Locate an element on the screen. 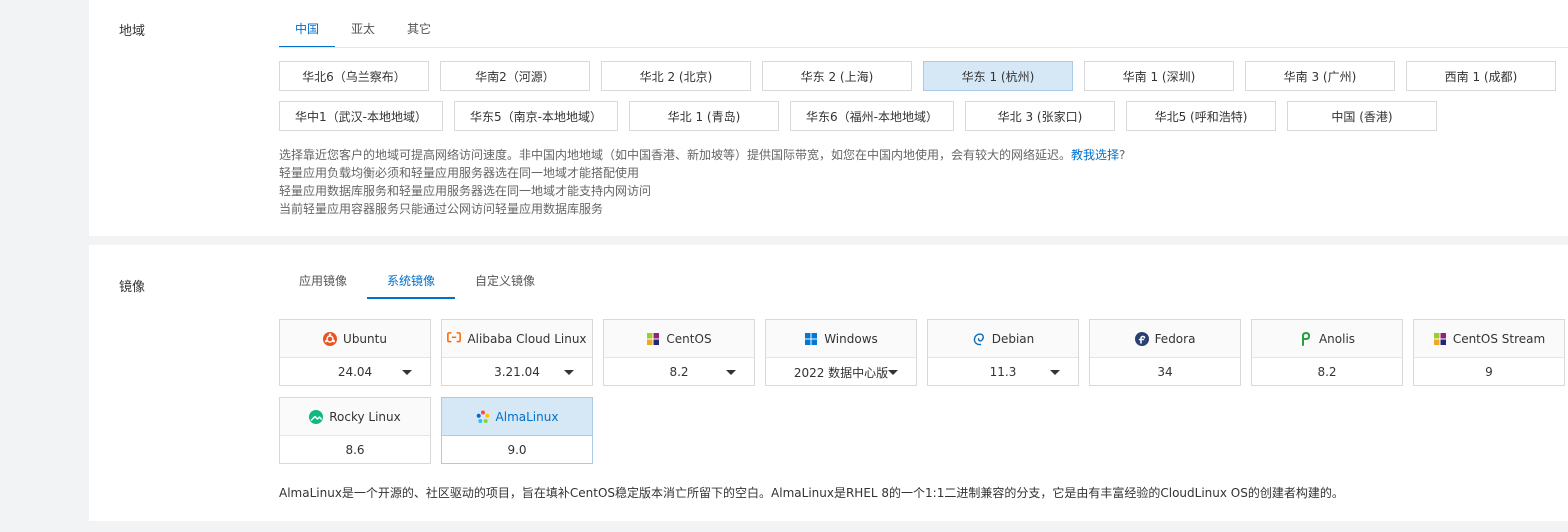  os-card: Windows 2022 数据中心版 is located at coordinates (841, 352).